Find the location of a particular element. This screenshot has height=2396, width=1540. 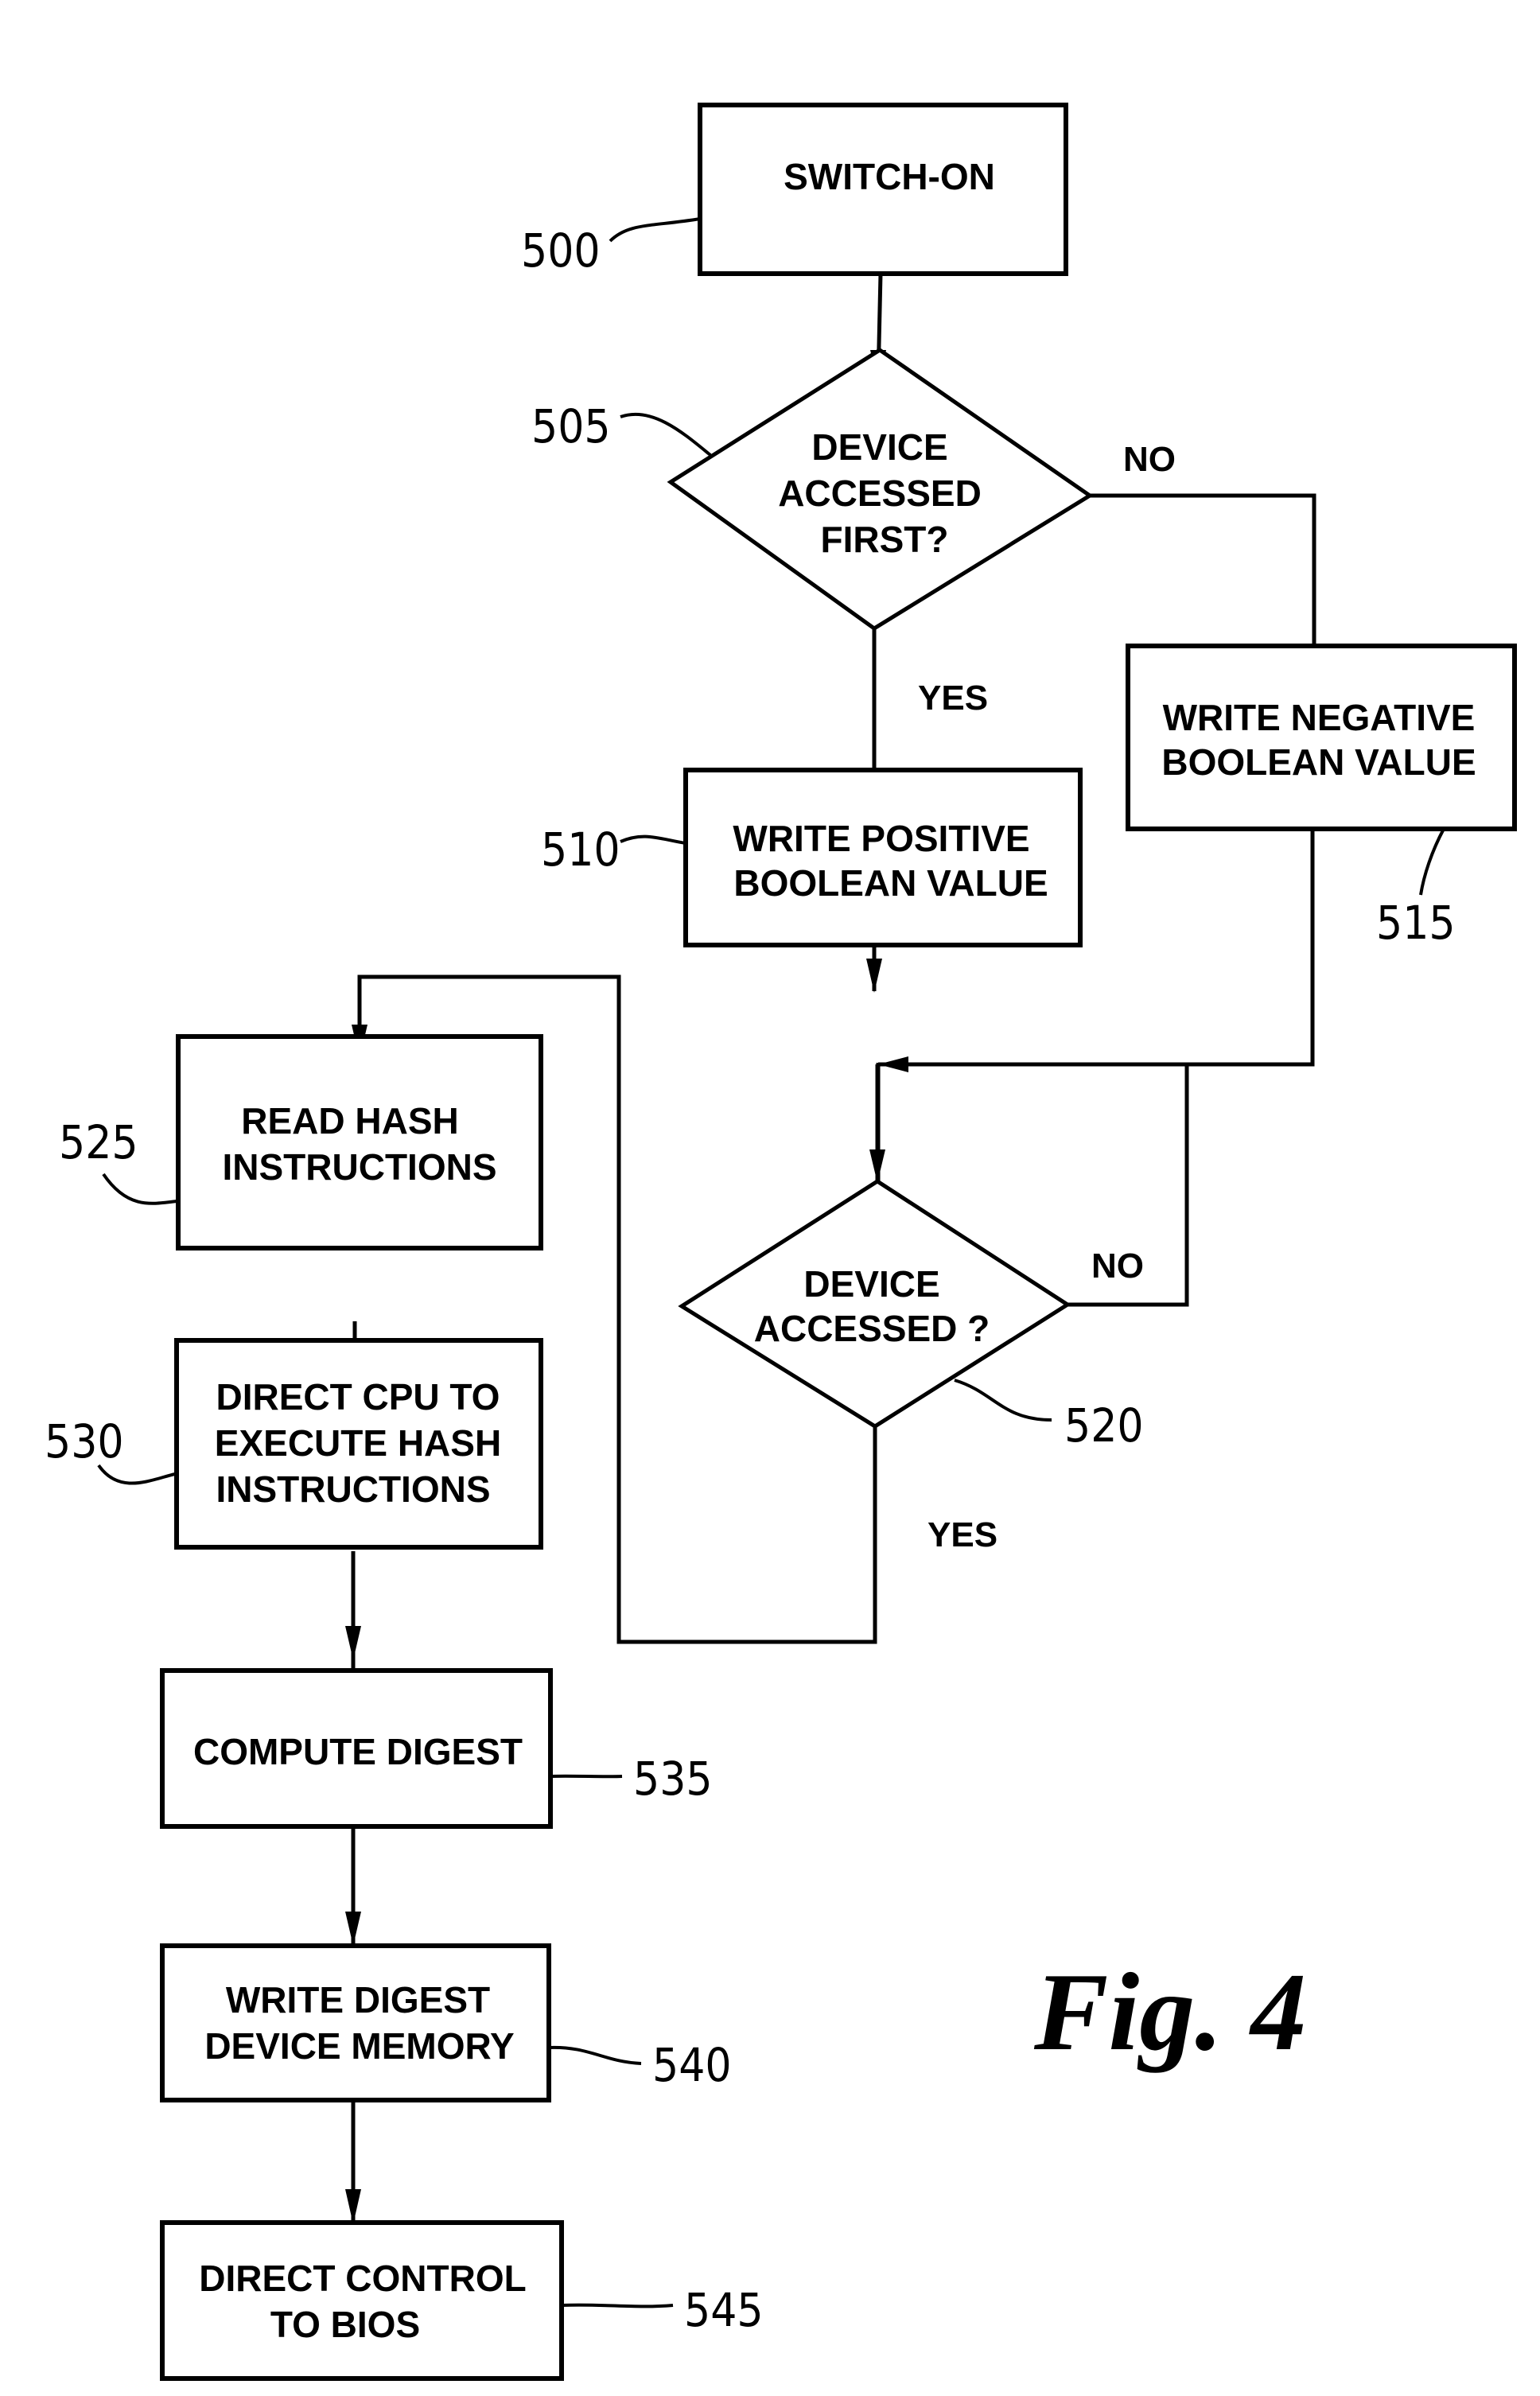

ref-525-text: 525 is located at coordinates (98, 1142).